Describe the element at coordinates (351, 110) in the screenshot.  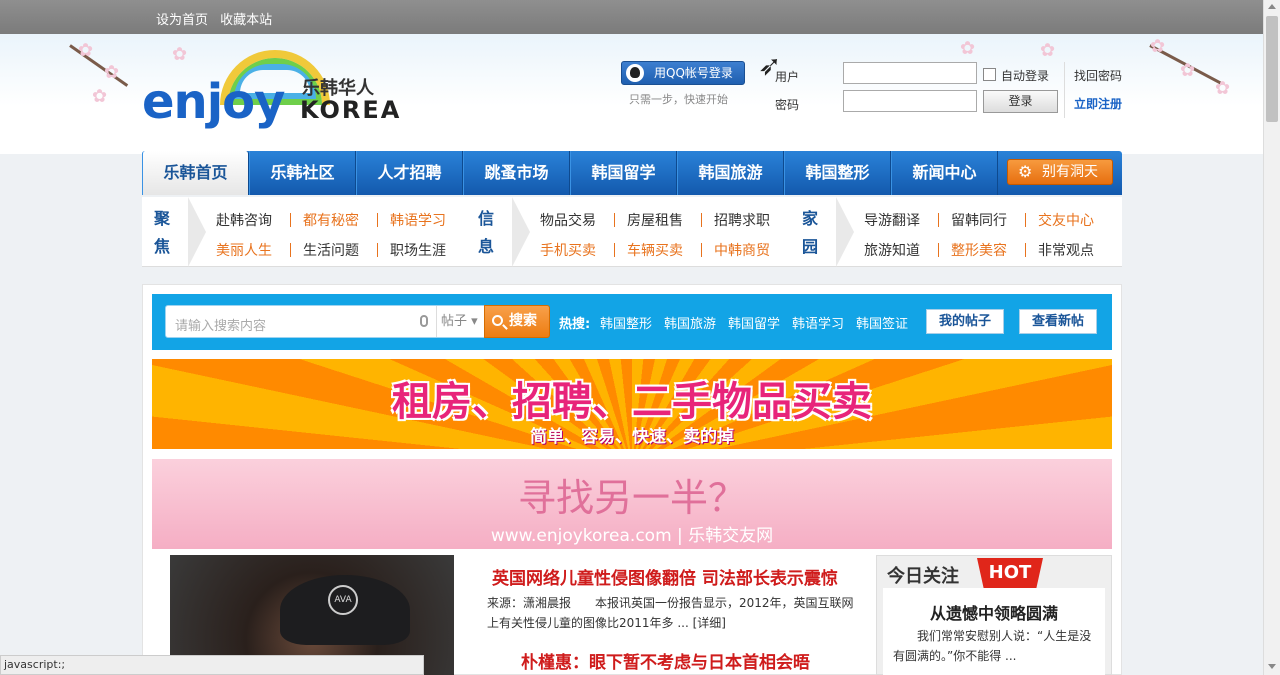
I see `logo-korea-text: KOREA` at that location.